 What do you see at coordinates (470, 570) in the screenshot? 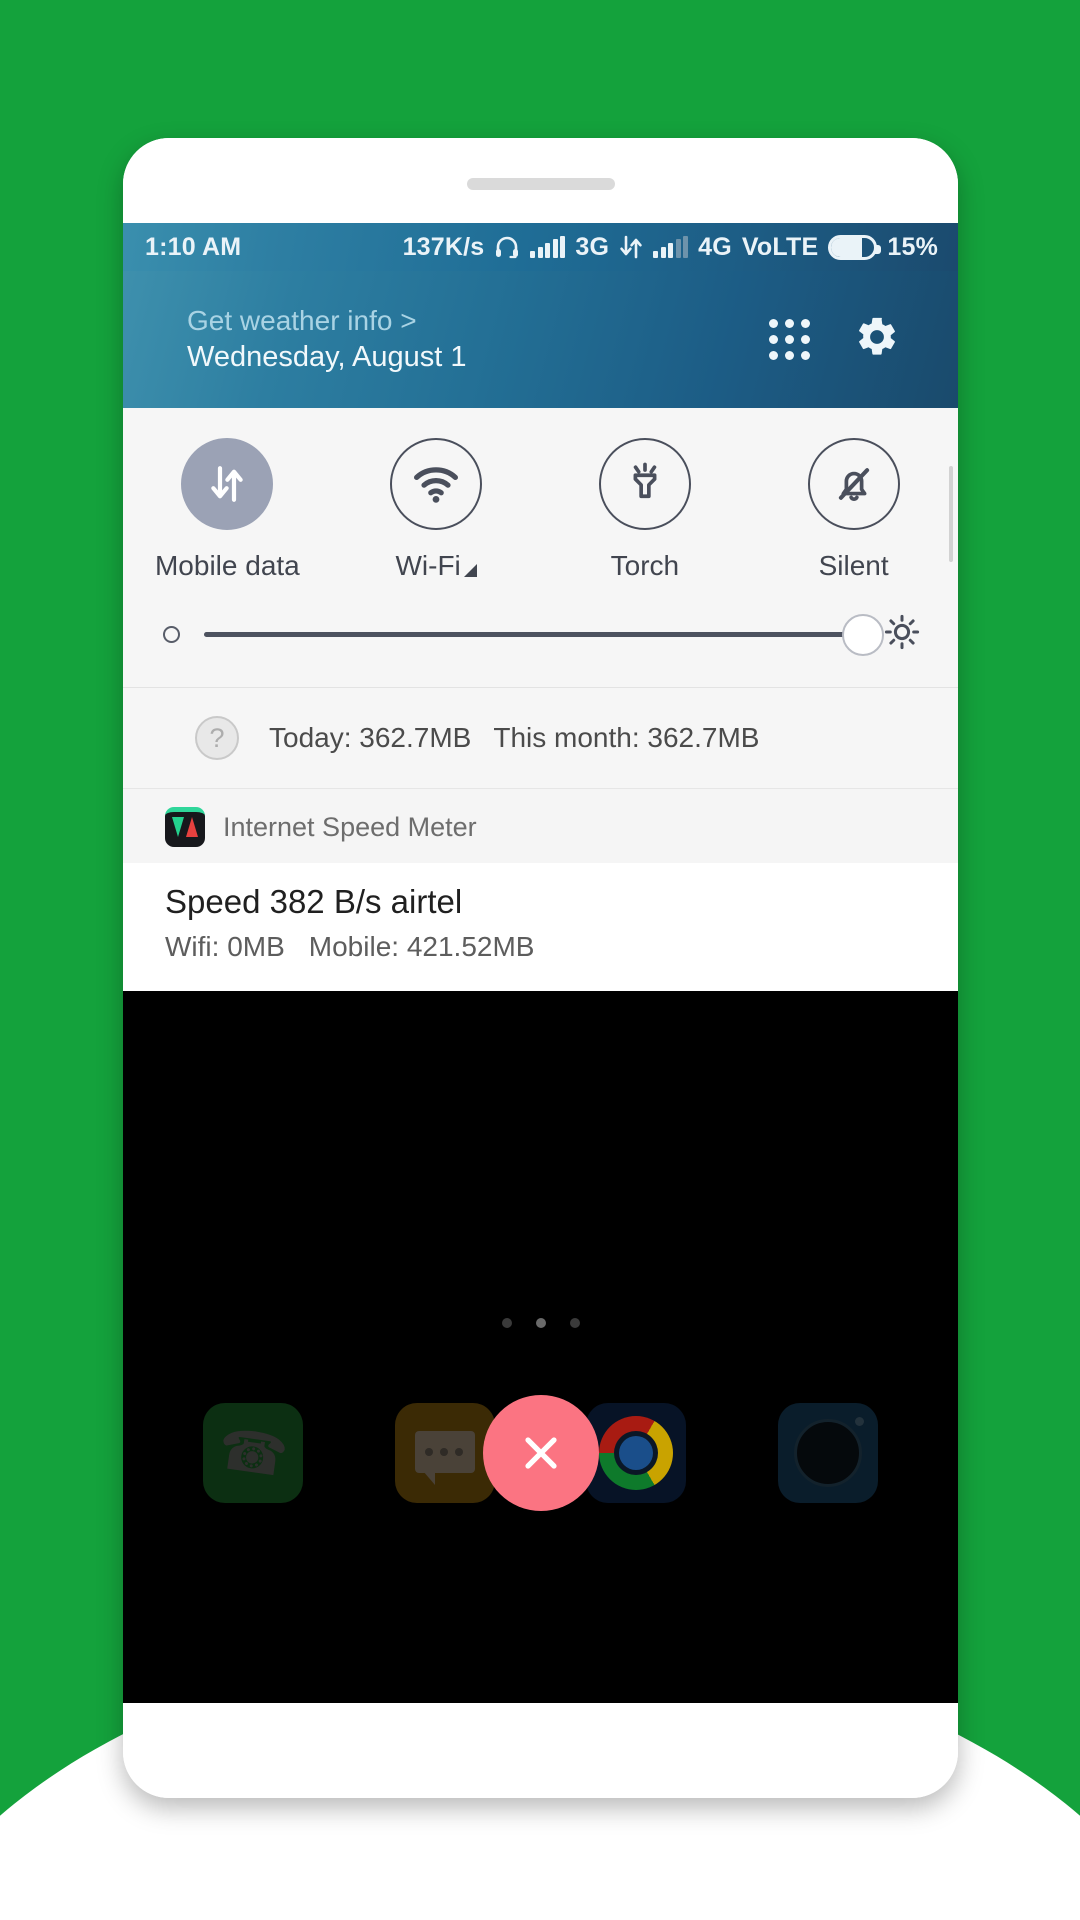
I see `chevron-expand-icon` at bounding box center [470, 570].